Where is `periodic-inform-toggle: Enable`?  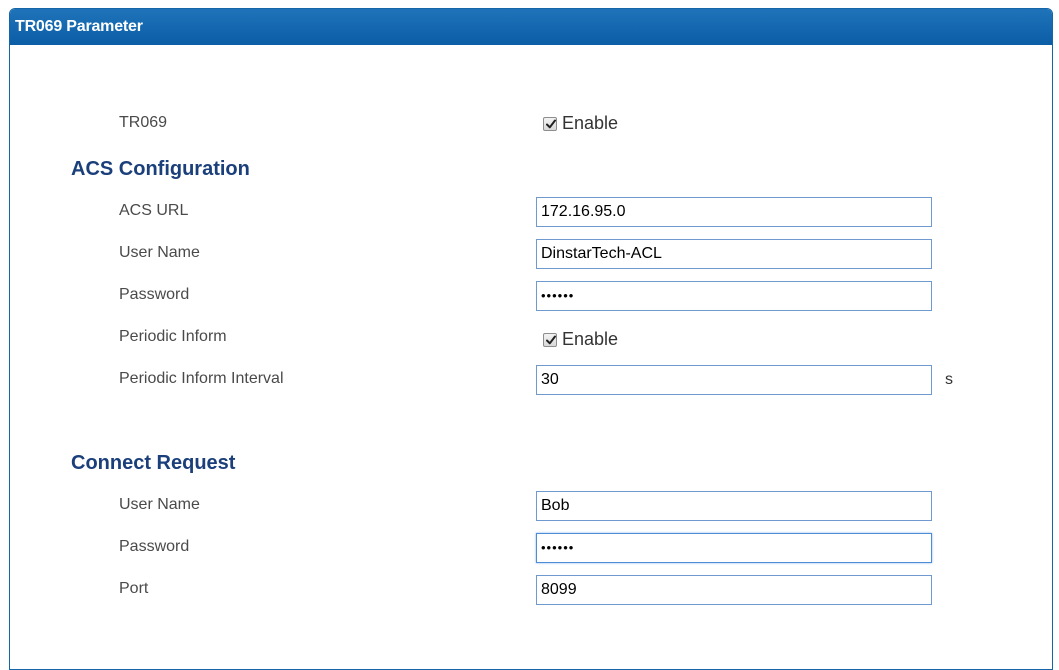 periodic-inform-toggle: Enable is located at coordinates (580, 339).